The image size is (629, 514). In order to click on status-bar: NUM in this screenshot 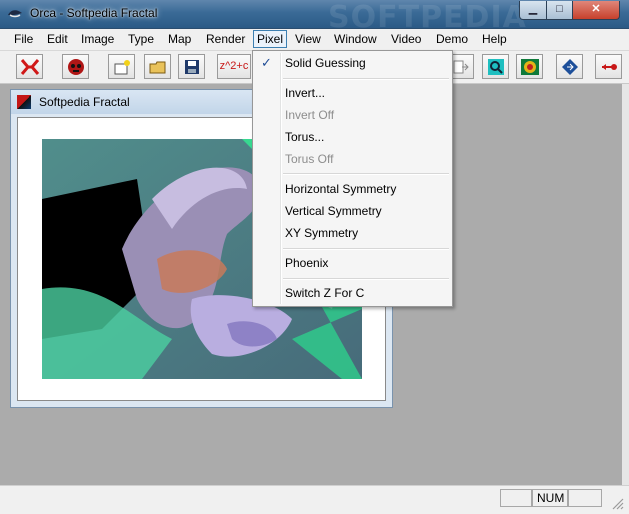, I will do `click(314, 499)`.